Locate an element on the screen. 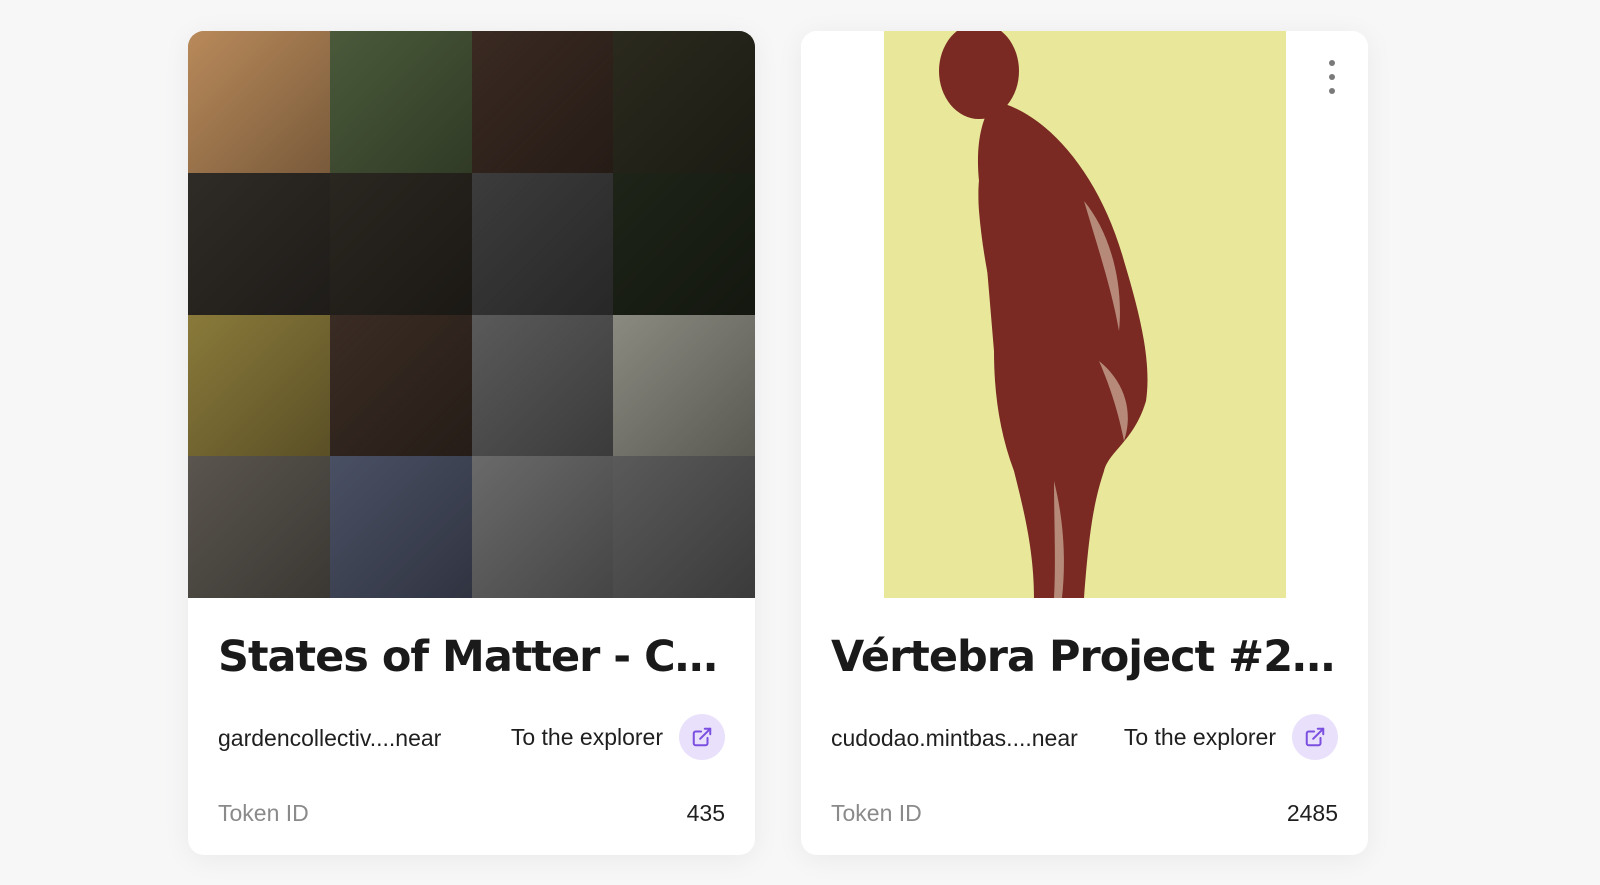 This screenshot has height=885, width=1600. more-options-button is located at coordinates (1332, 77).